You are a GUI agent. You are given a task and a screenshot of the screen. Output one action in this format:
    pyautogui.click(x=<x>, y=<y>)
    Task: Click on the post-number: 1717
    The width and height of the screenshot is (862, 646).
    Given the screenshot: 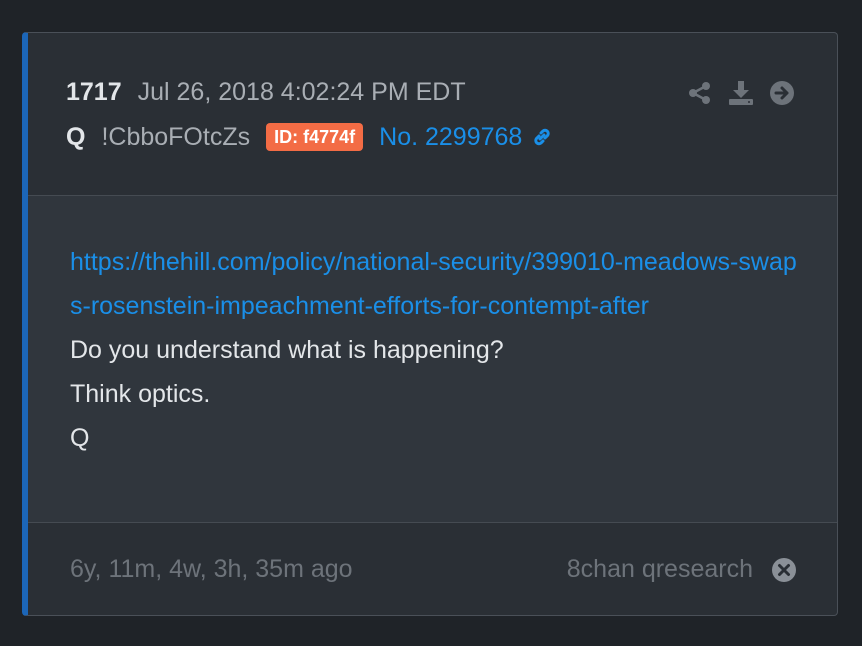 What is the action you would take?
    pyautogui.click(x=94, y=92)
    